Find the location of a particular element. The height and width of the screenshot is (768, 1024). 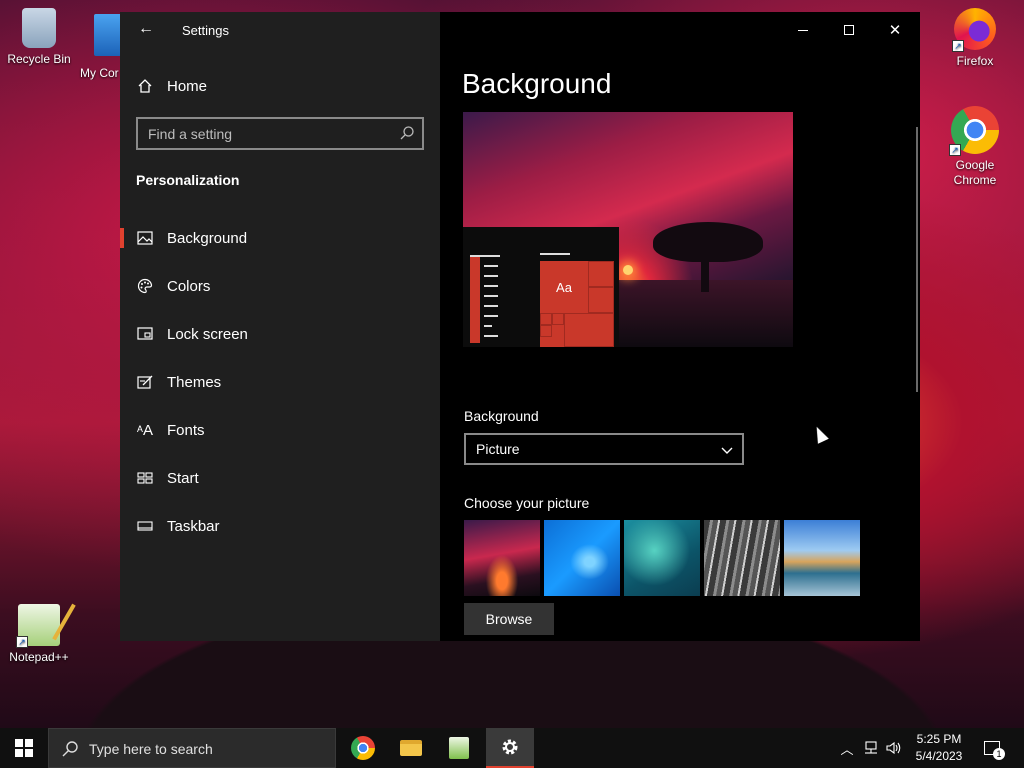

find-setting-search: Find a setting is located at coordinates (280, 133).